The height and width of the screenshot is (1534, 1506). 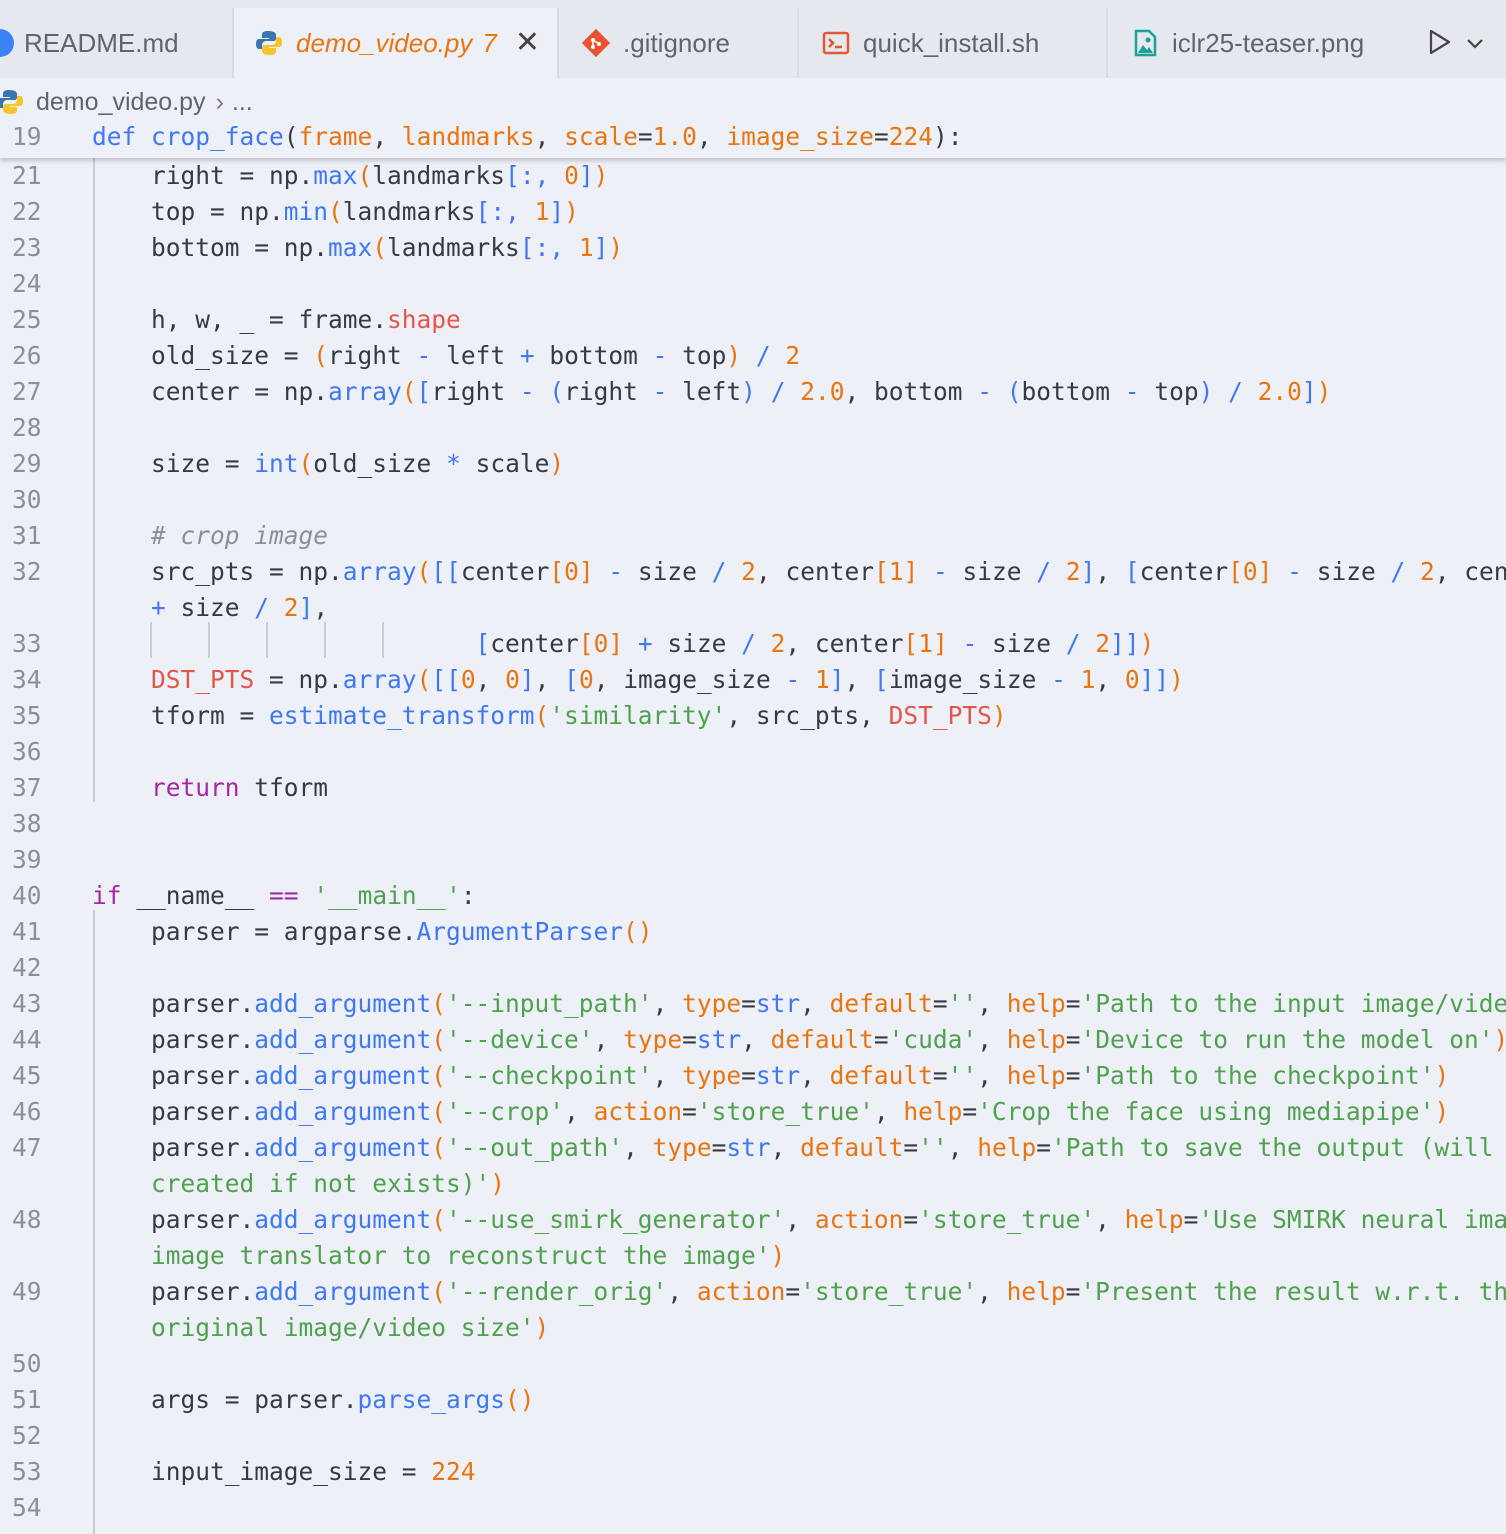 What do you see at coordinates (753, 608) in the screenshot?
I see `code-line: + size / 2],` at bounding box center [753, 608].